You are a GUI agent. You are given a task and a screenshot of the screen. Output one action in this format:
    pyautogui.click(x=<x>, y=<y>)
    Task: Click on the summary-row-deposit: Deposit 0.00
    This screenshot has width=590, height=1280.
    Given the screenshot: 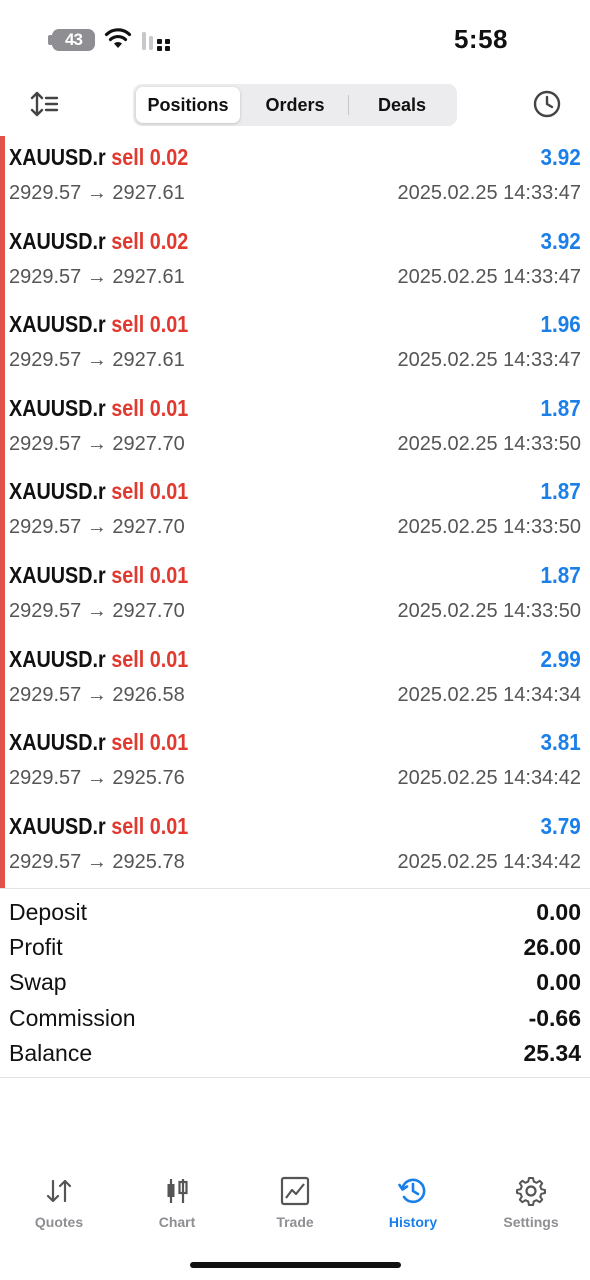 What is the action you would take?
    pyautogui.click(x=295, y=912)
    